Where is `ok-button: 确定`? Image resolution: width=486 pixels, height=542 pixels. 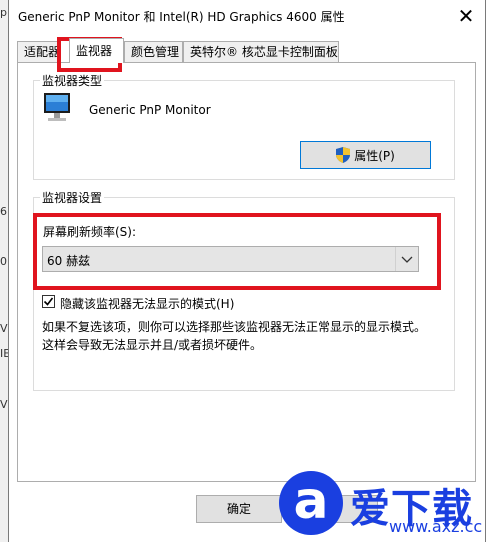
ok-button: 确定 is located at coordinates (239, 509).